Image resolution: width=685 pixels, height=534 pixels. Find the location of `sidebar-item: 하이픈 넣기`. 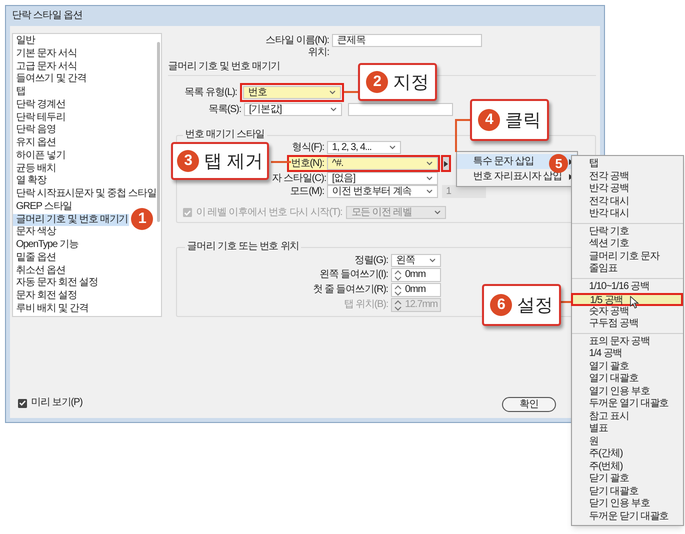

sidebar-item: 하이픈 넣기 is located at coordinates (39, 156).